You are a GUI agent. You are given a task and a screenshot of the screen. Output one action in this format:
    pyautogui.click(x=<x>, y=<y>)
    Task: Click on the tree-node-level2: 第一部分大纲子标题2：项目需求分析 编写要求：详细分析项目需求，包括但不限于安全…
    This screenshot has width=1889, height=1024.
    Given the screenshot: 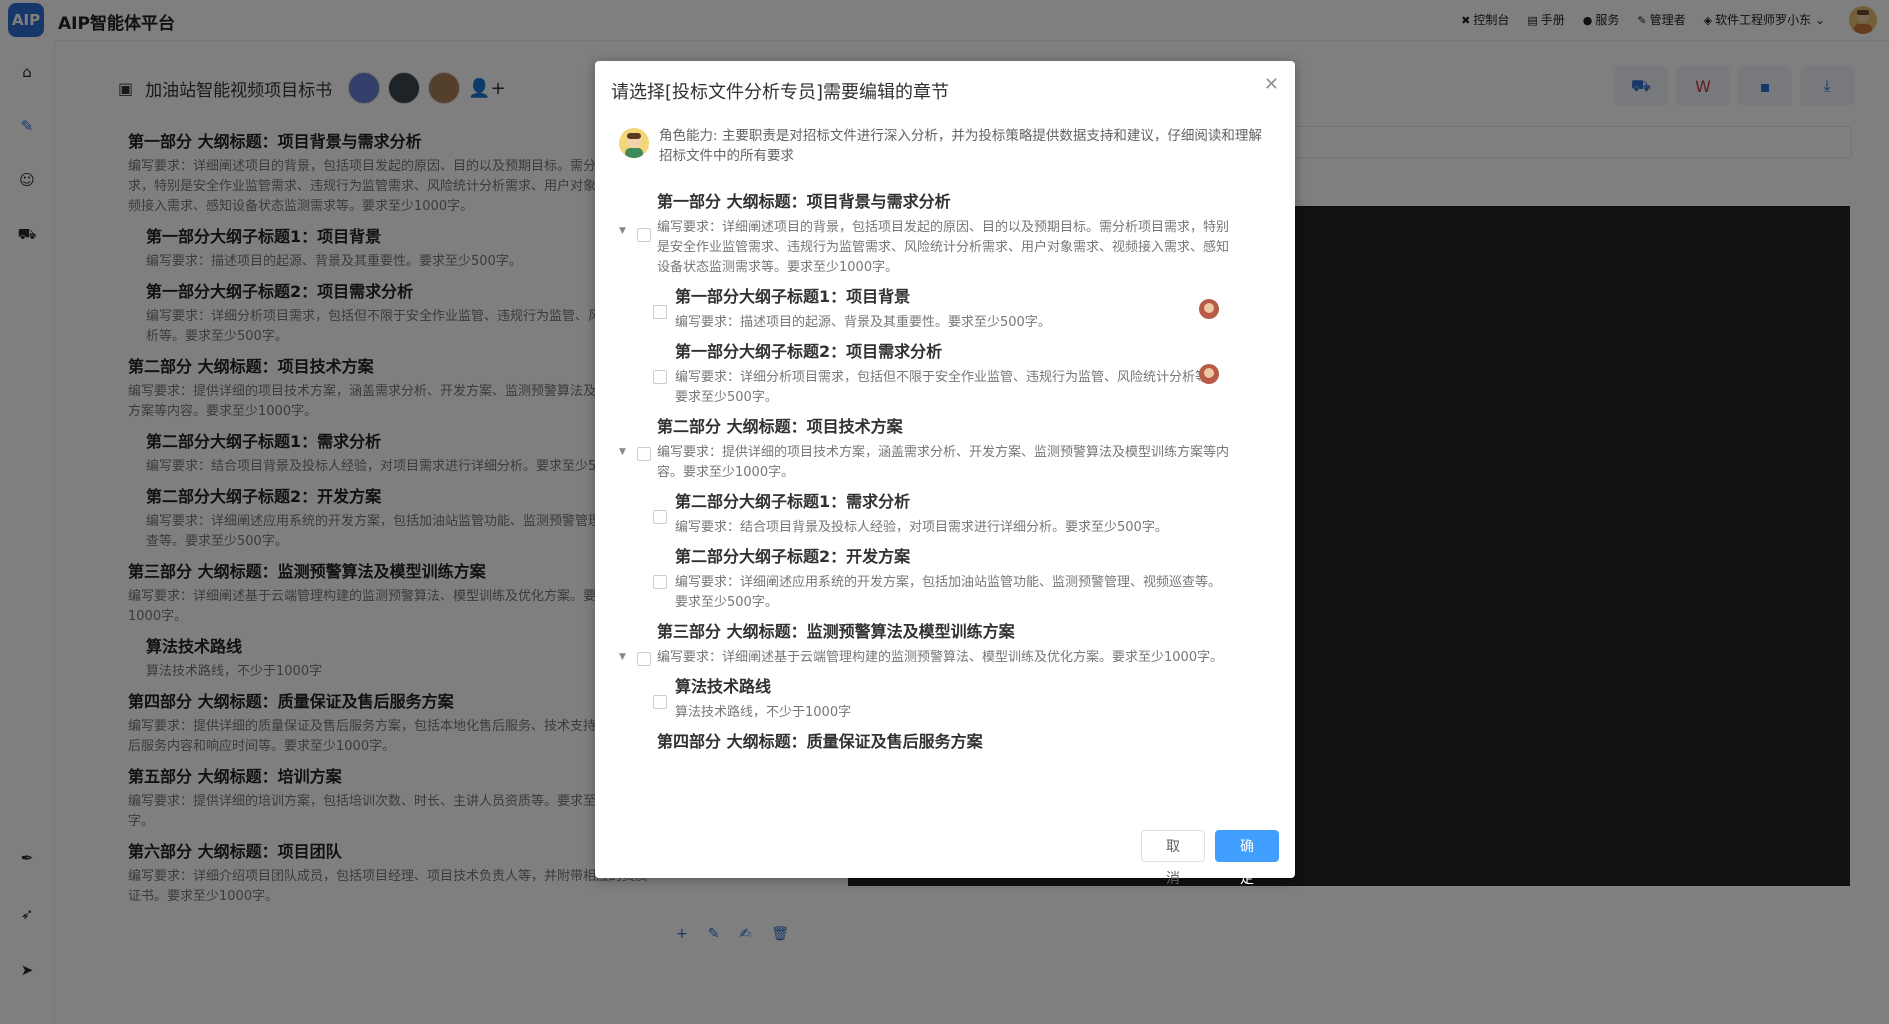 What is the action you would take?
    pyautogui.click(x=925, y=373)
    